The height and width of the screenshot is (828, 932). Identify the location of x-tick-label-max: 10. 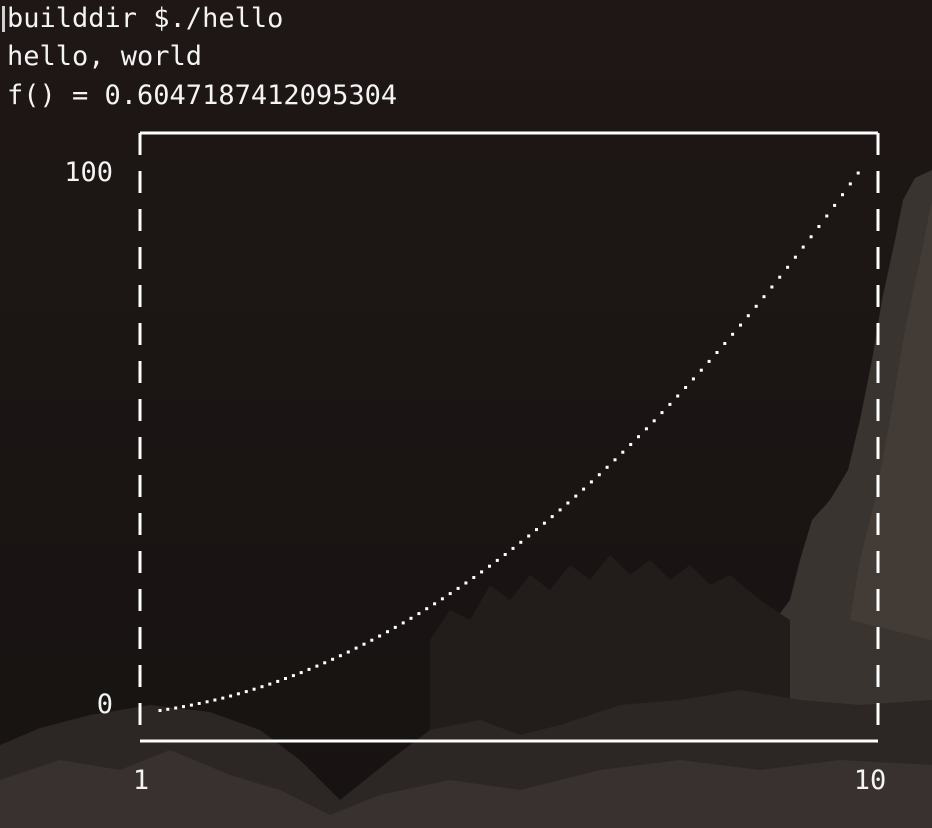
(870, 780).